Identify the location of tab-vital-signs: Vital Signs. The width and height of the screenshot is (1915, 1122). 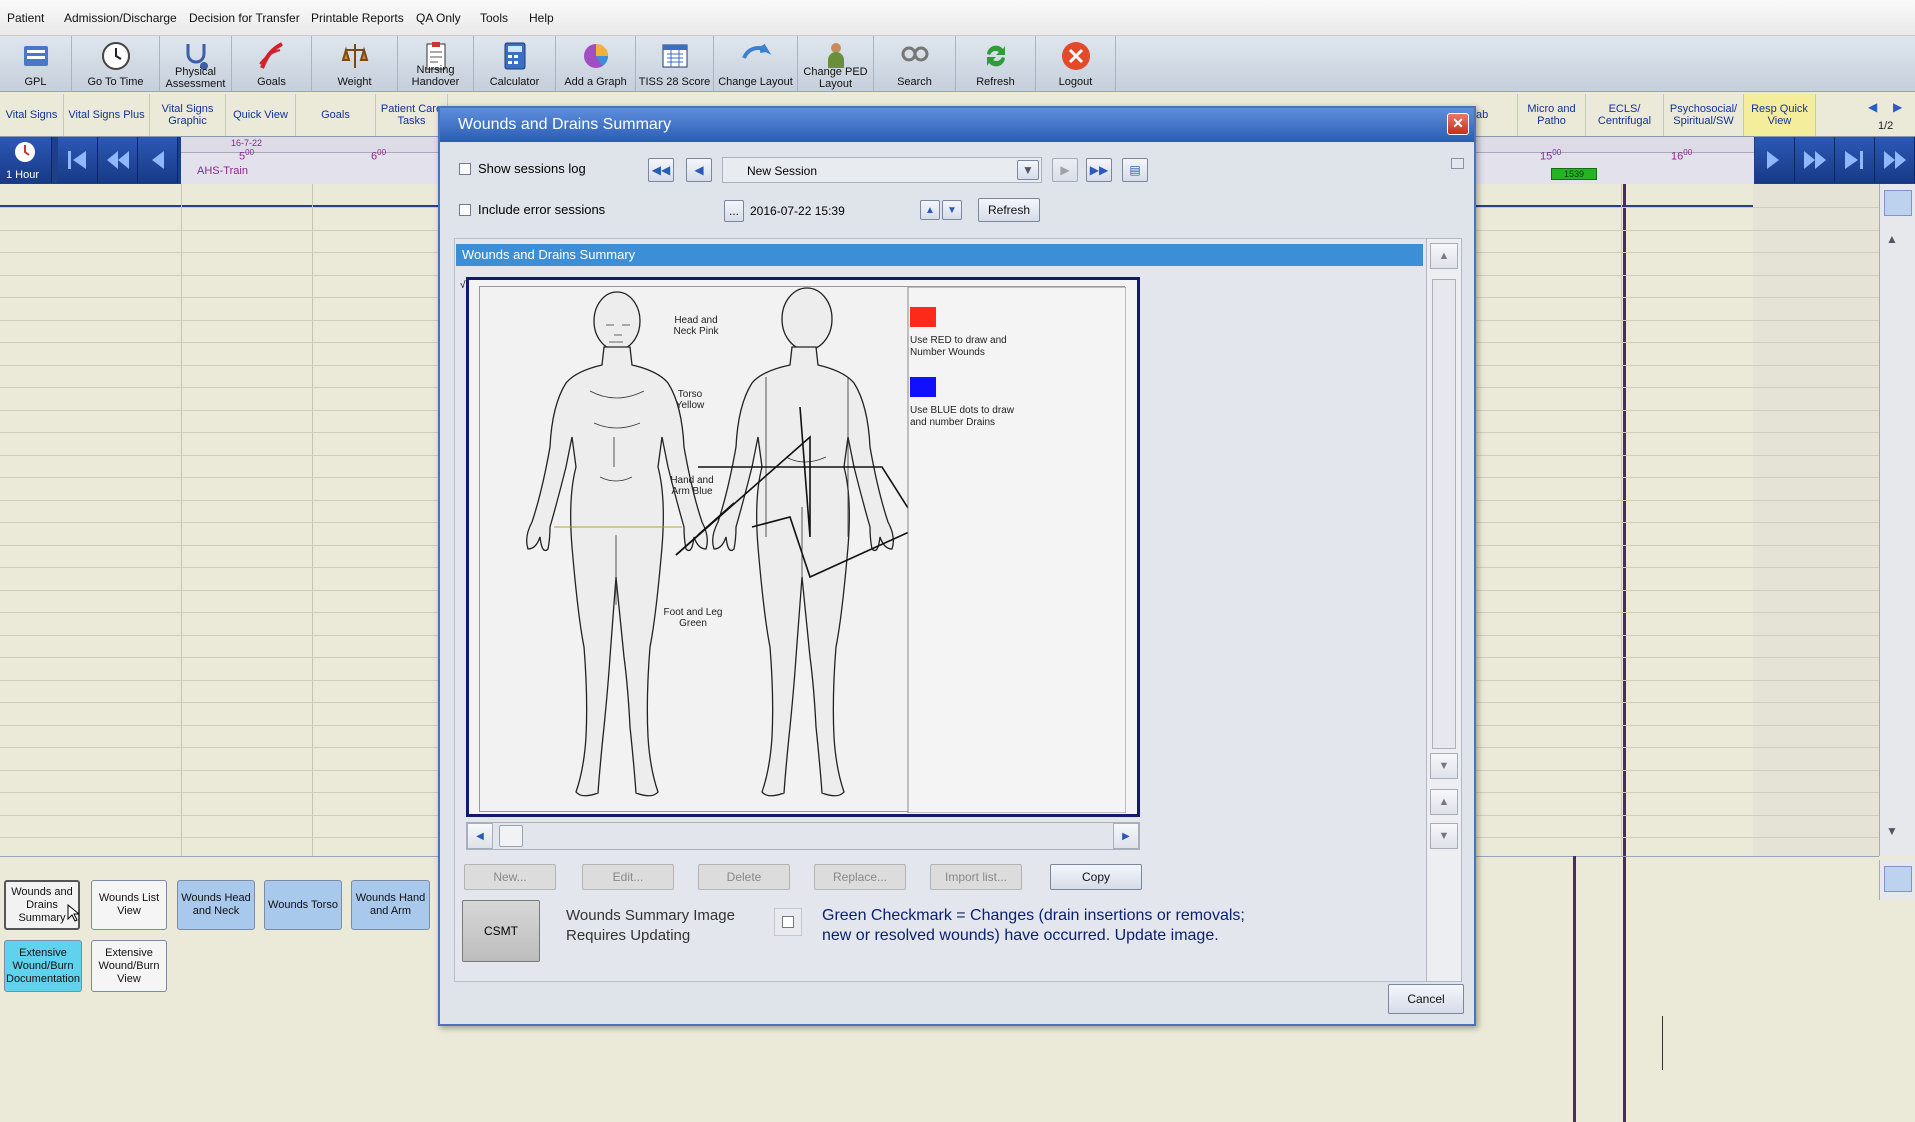
(32, 115).